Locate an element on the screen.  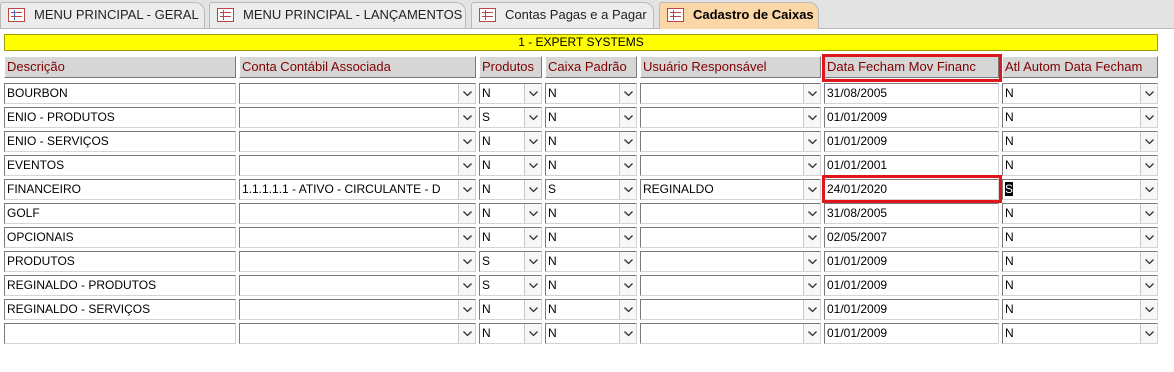
tab-menu-principal-lancamentos: MENU PRINCIPAL - LANÇAMENTOS is located at coordinates (337, 15).